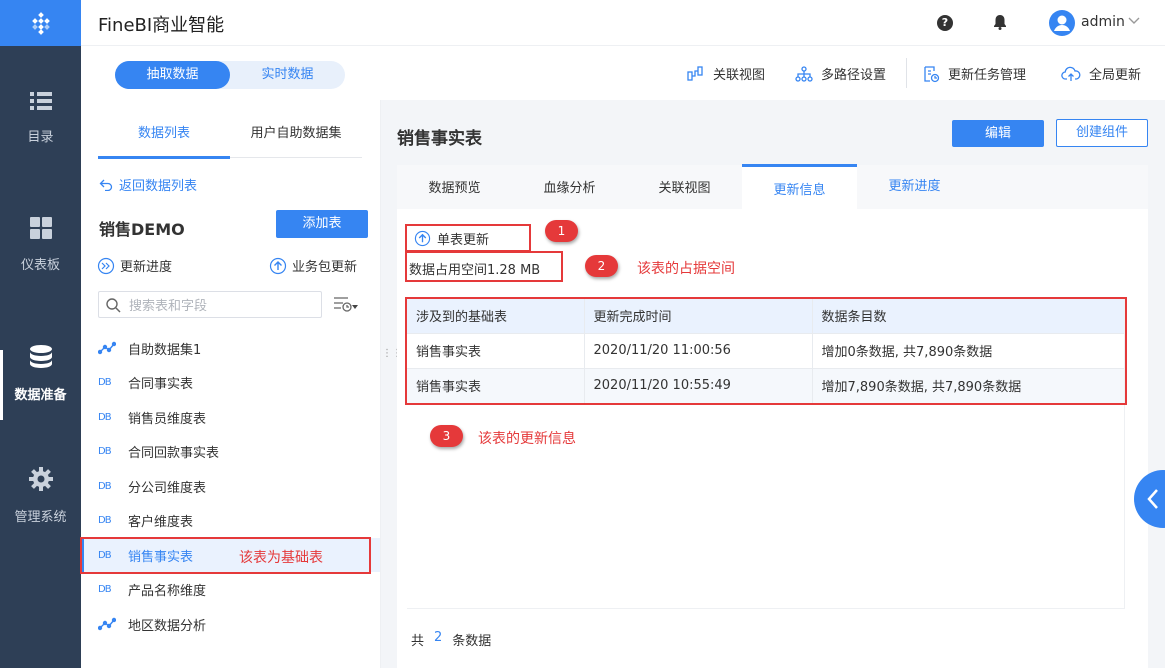 The height and width of the screenshot is (668, 1165). Describe the element at coordinates (167, 488) in the screenshot. I see `list-item-label: 分公司维度表` at that location.